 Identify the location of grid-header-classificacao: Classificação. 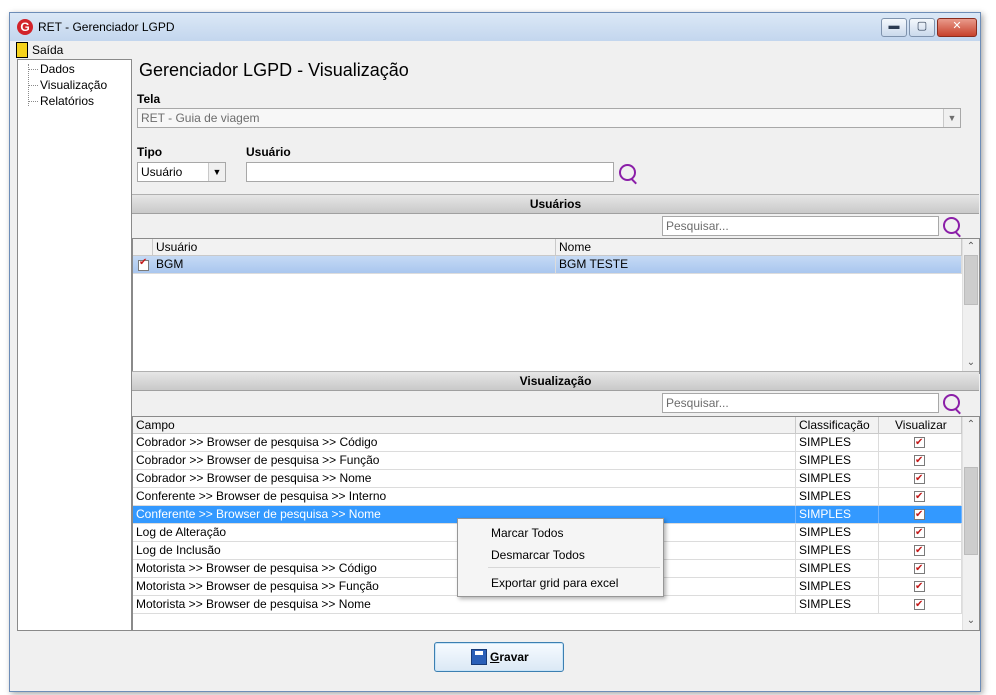
(837, 425).